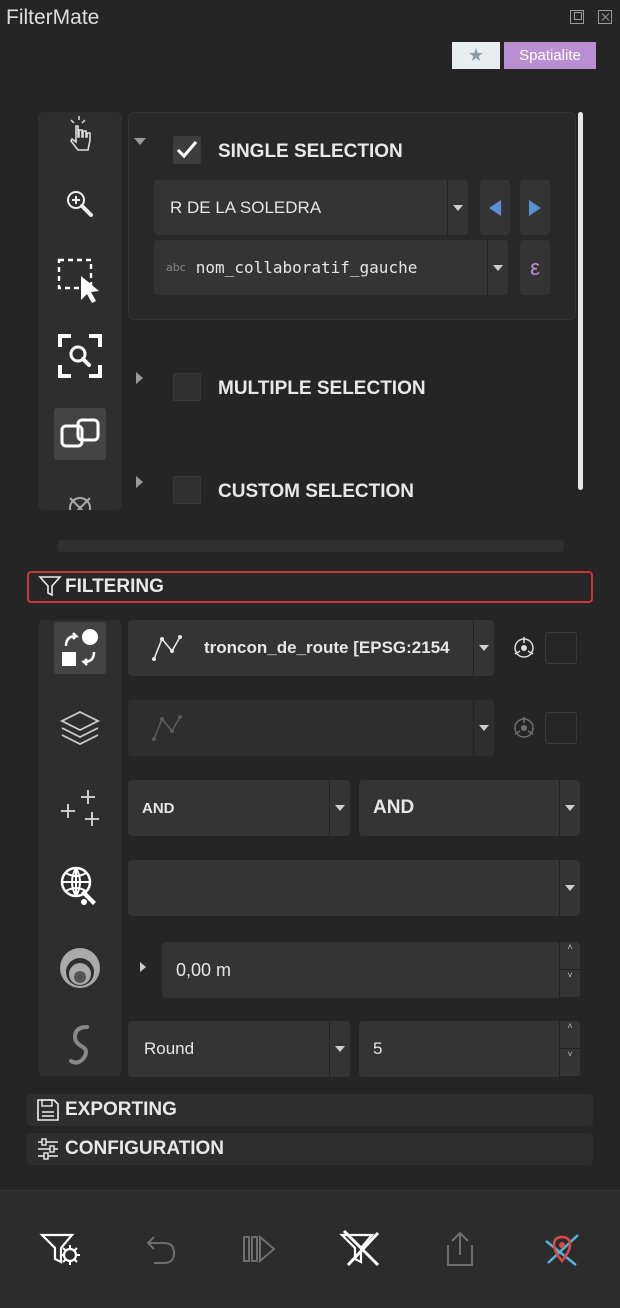 The height and width of the screenshot is (1308, 620). I want to click on undo-icon, so click(161, 1250).